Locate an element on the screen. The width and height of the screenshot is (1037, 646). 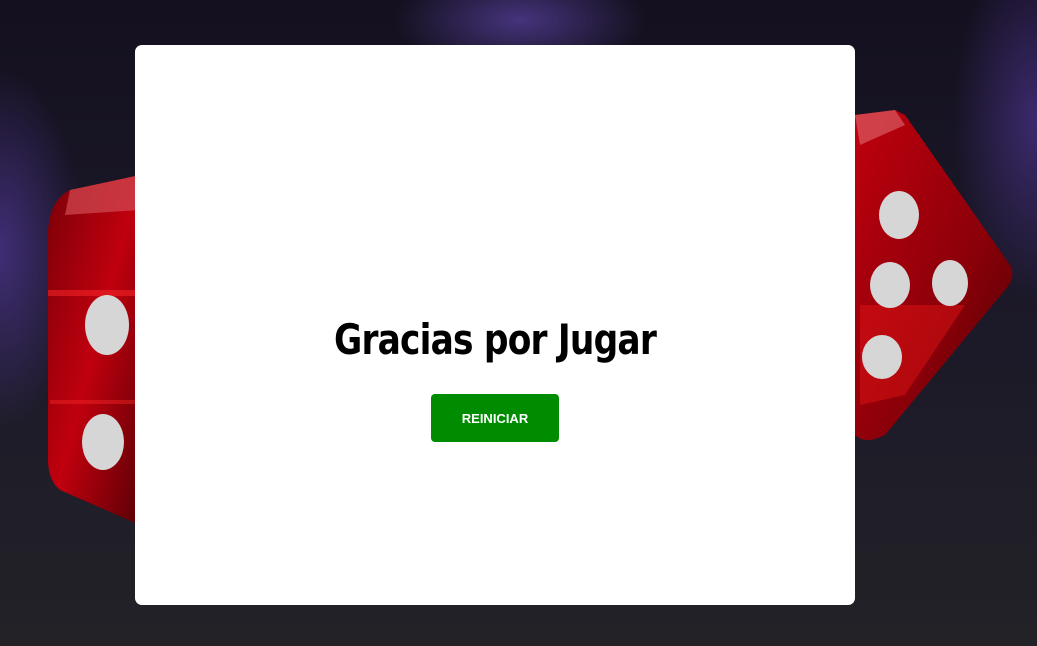
right-dice-image is located at coordinates (934, 275).